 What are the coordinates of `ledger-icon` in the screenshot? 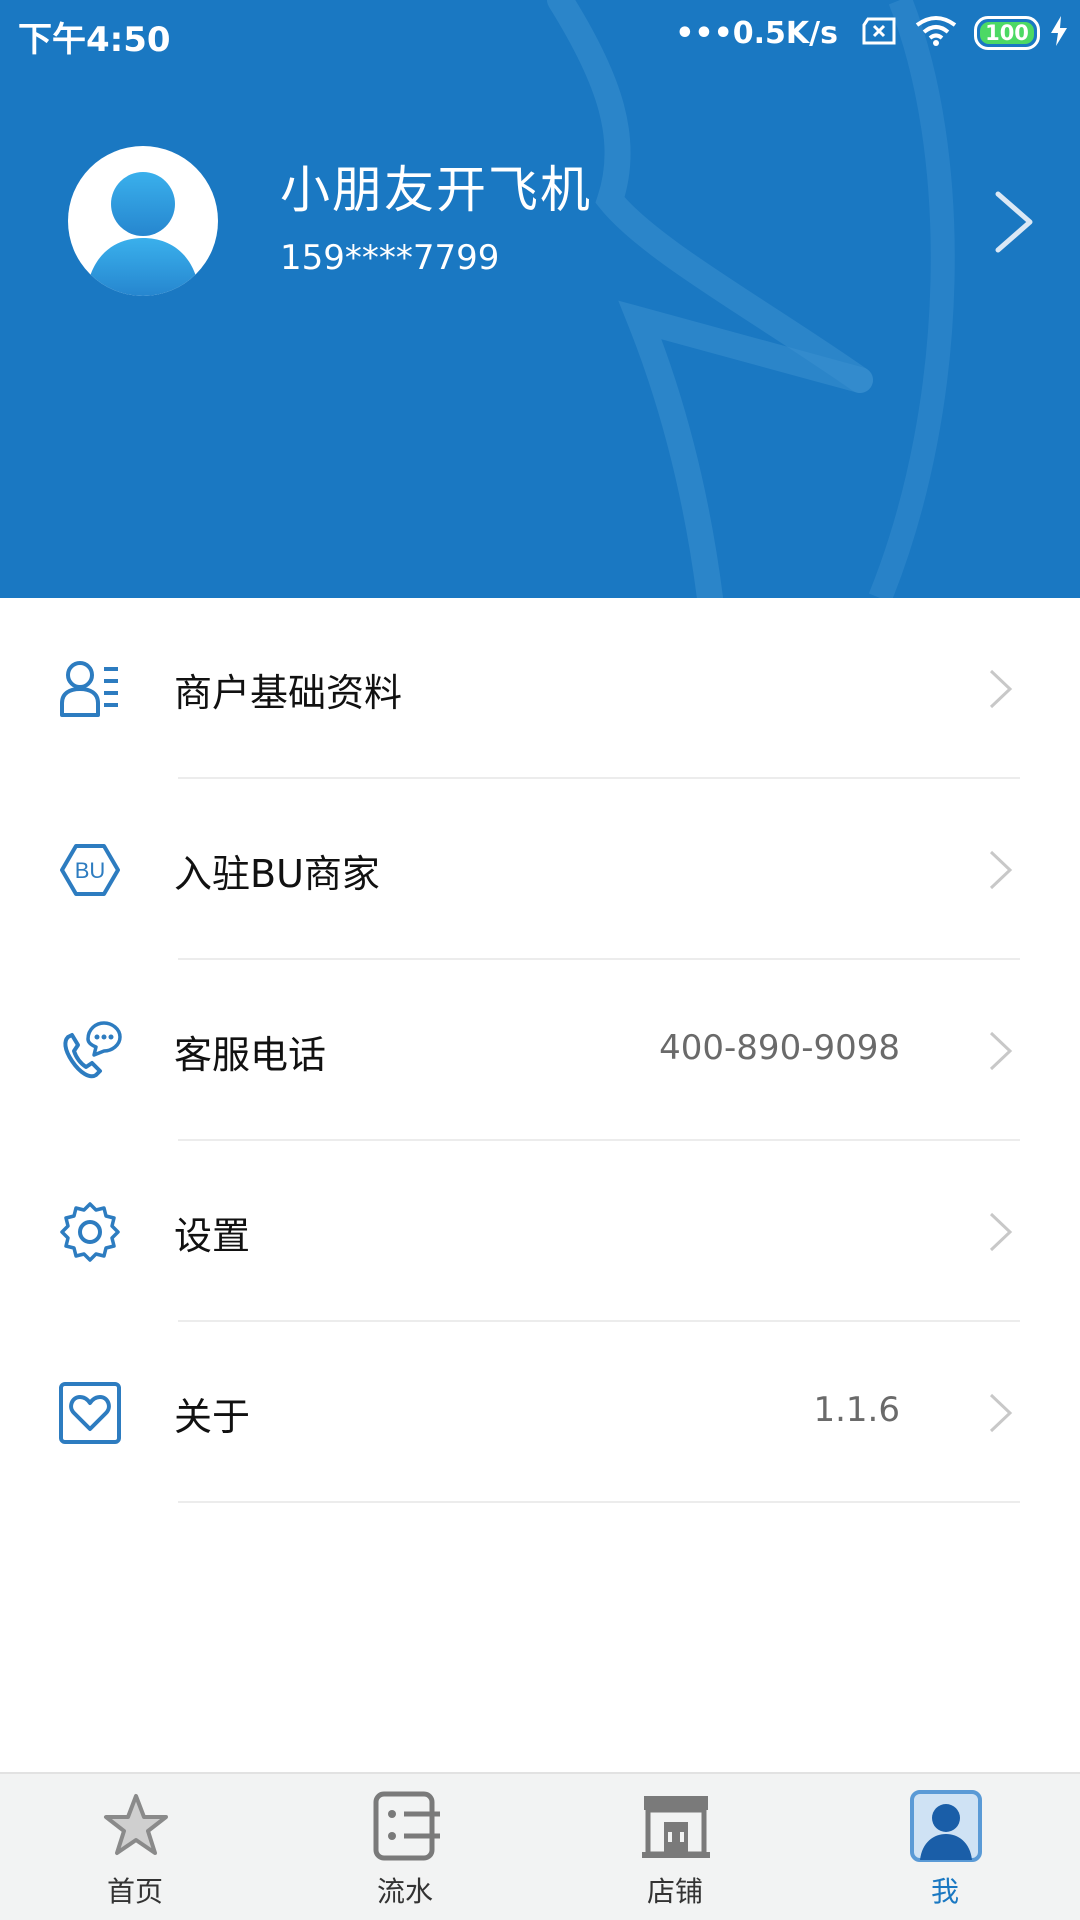 It's located at (406, 1826).